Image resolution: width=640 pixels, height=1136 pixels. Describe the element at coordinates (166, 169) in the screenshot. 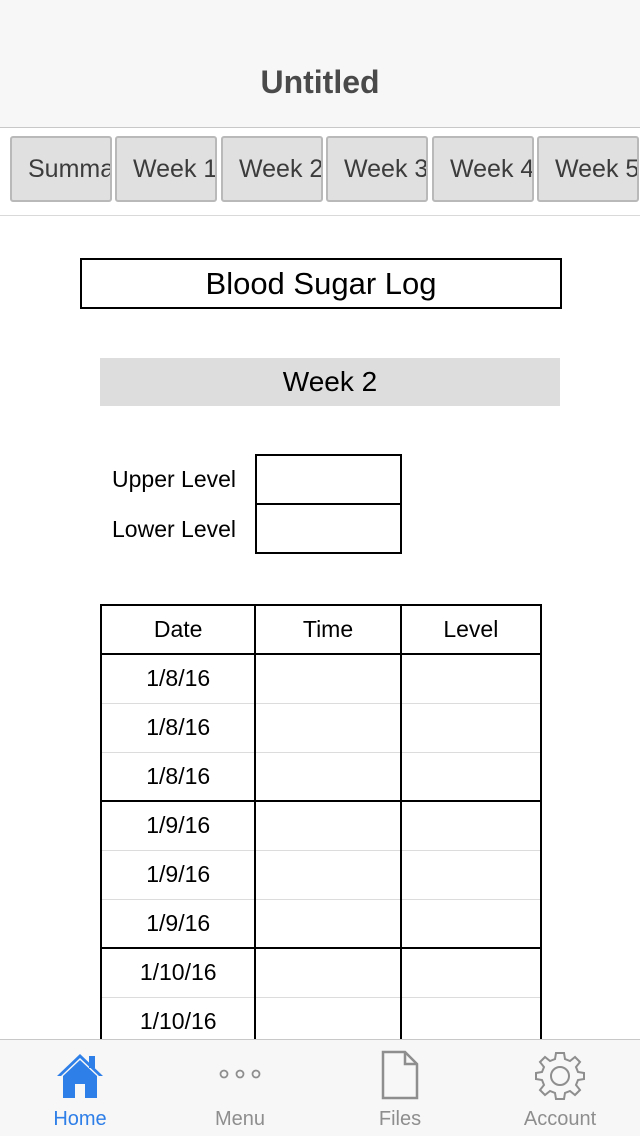

I see `tab-week-1: Week 1` at that location.